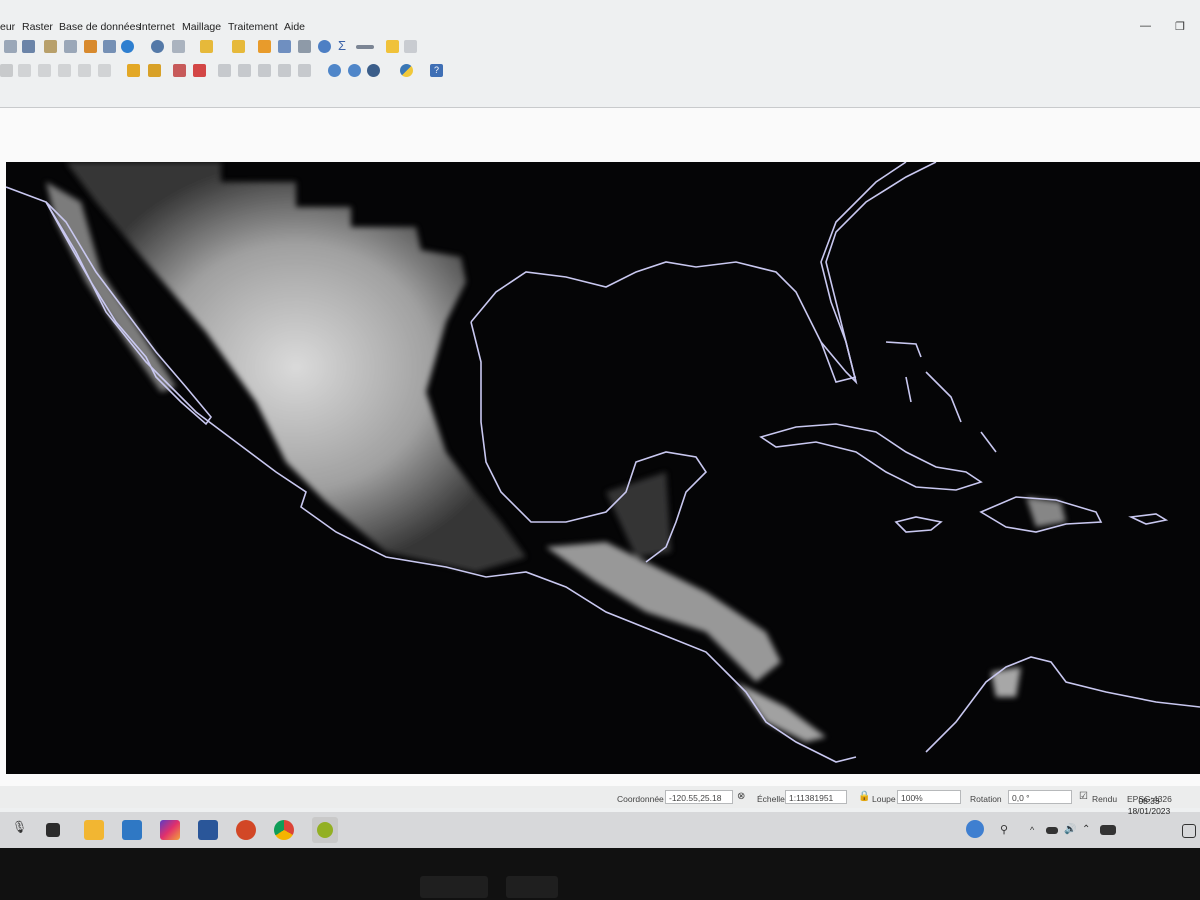 This screenshot has height=900, width=1200. What do you see at coordinates (264, 46) in the screenshot?
I see `select-location-icon` at bounding box center [264, 46].